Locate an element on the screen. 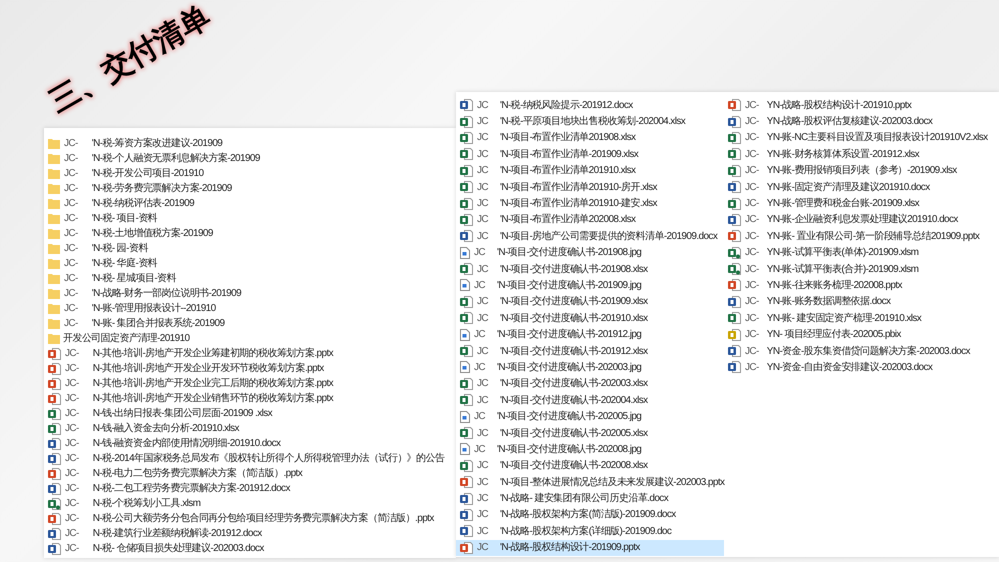 Image resolution: width=999 pixels, height=562 pixels. file-item: JC 'N-项目-交付进度确认书-202008.xlsx is located at coordinates (590, 466).